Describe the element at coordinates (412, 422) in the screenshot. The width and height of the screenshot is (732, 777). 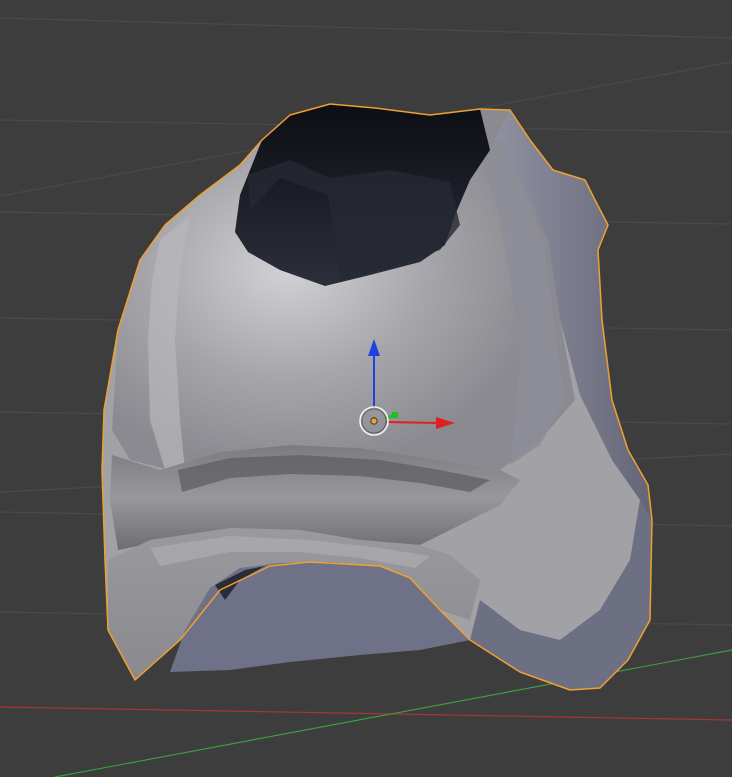
I see `gizmo-x-axis` at that location.